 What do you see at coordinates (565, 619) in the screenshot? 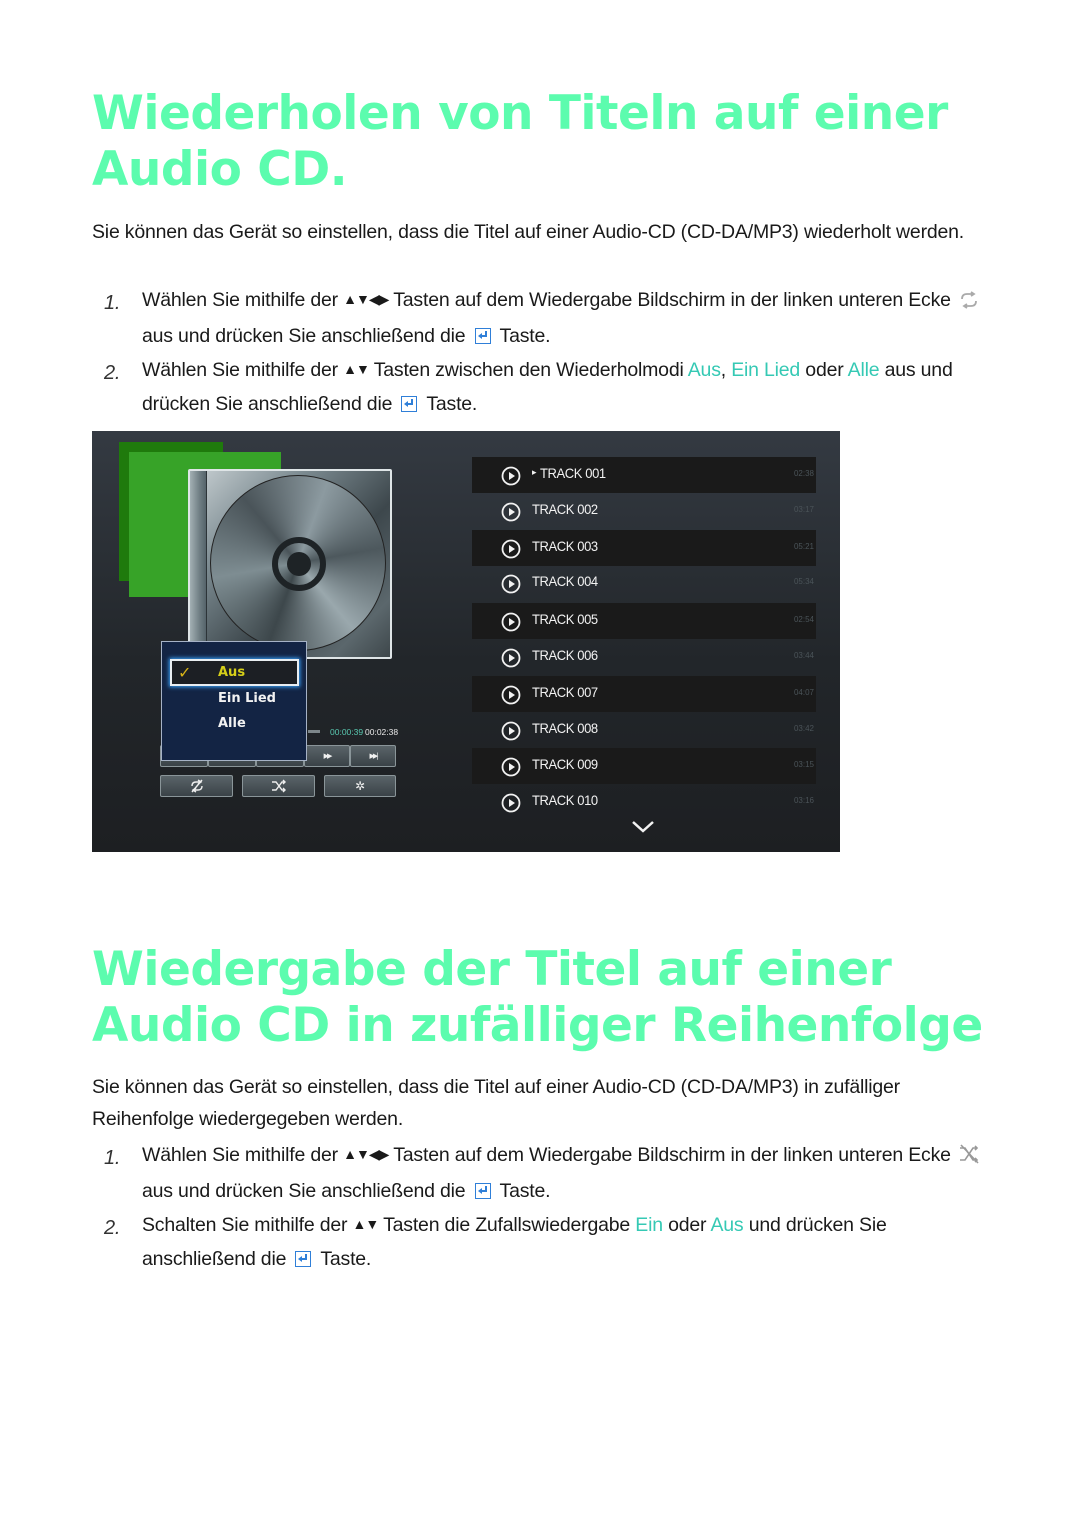
I see `track-name: TRACK 005` at bounding box center [565, 619].